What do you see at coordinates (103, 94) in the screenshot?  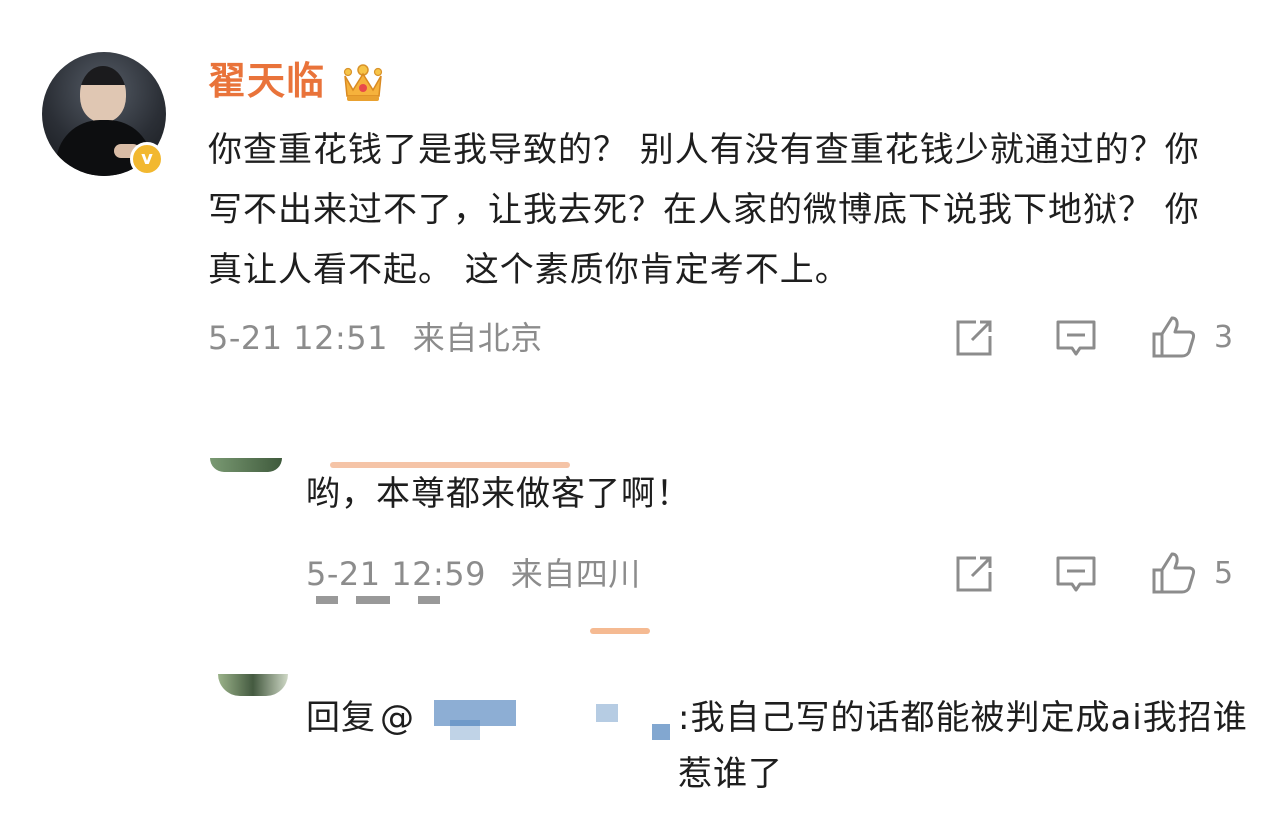 I see `avatar-head` at bounding box center [103, 94].